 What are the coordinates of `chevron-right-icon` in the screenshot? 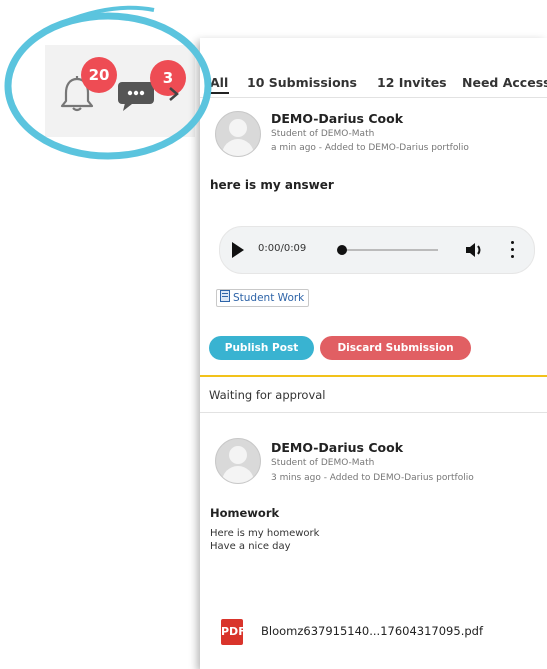 It's located at (174, 94).